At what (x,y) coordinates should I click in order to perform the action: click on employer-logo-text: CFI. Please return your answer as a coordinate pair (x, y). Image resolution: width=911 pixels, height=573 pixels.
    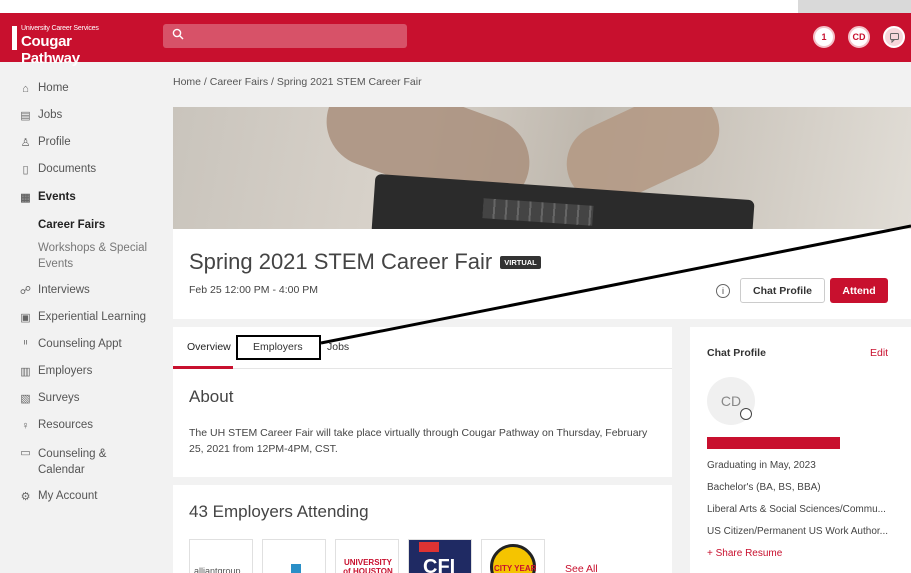
    Looking at the image, I should click on (439, 564).